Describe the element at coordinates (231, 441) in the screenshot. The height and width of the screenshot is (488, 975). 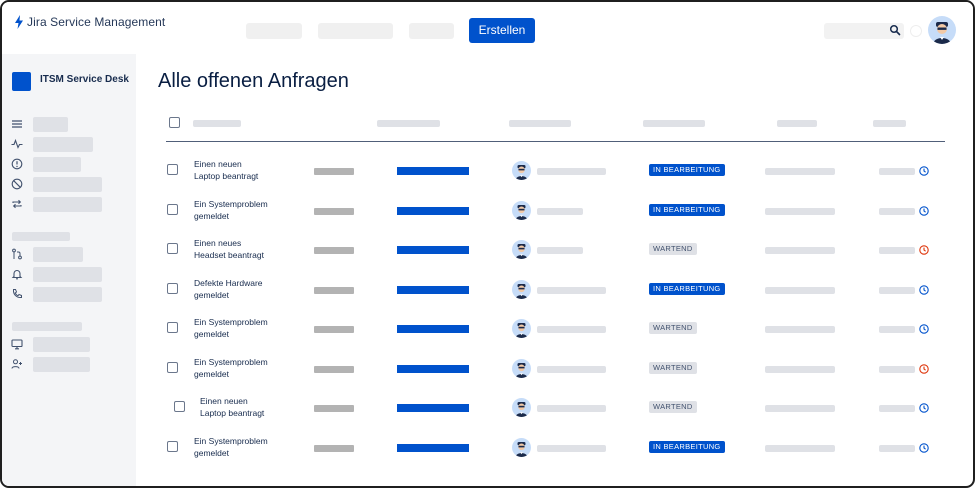
I see `summary-line: Ein Systemproblem` at that location.